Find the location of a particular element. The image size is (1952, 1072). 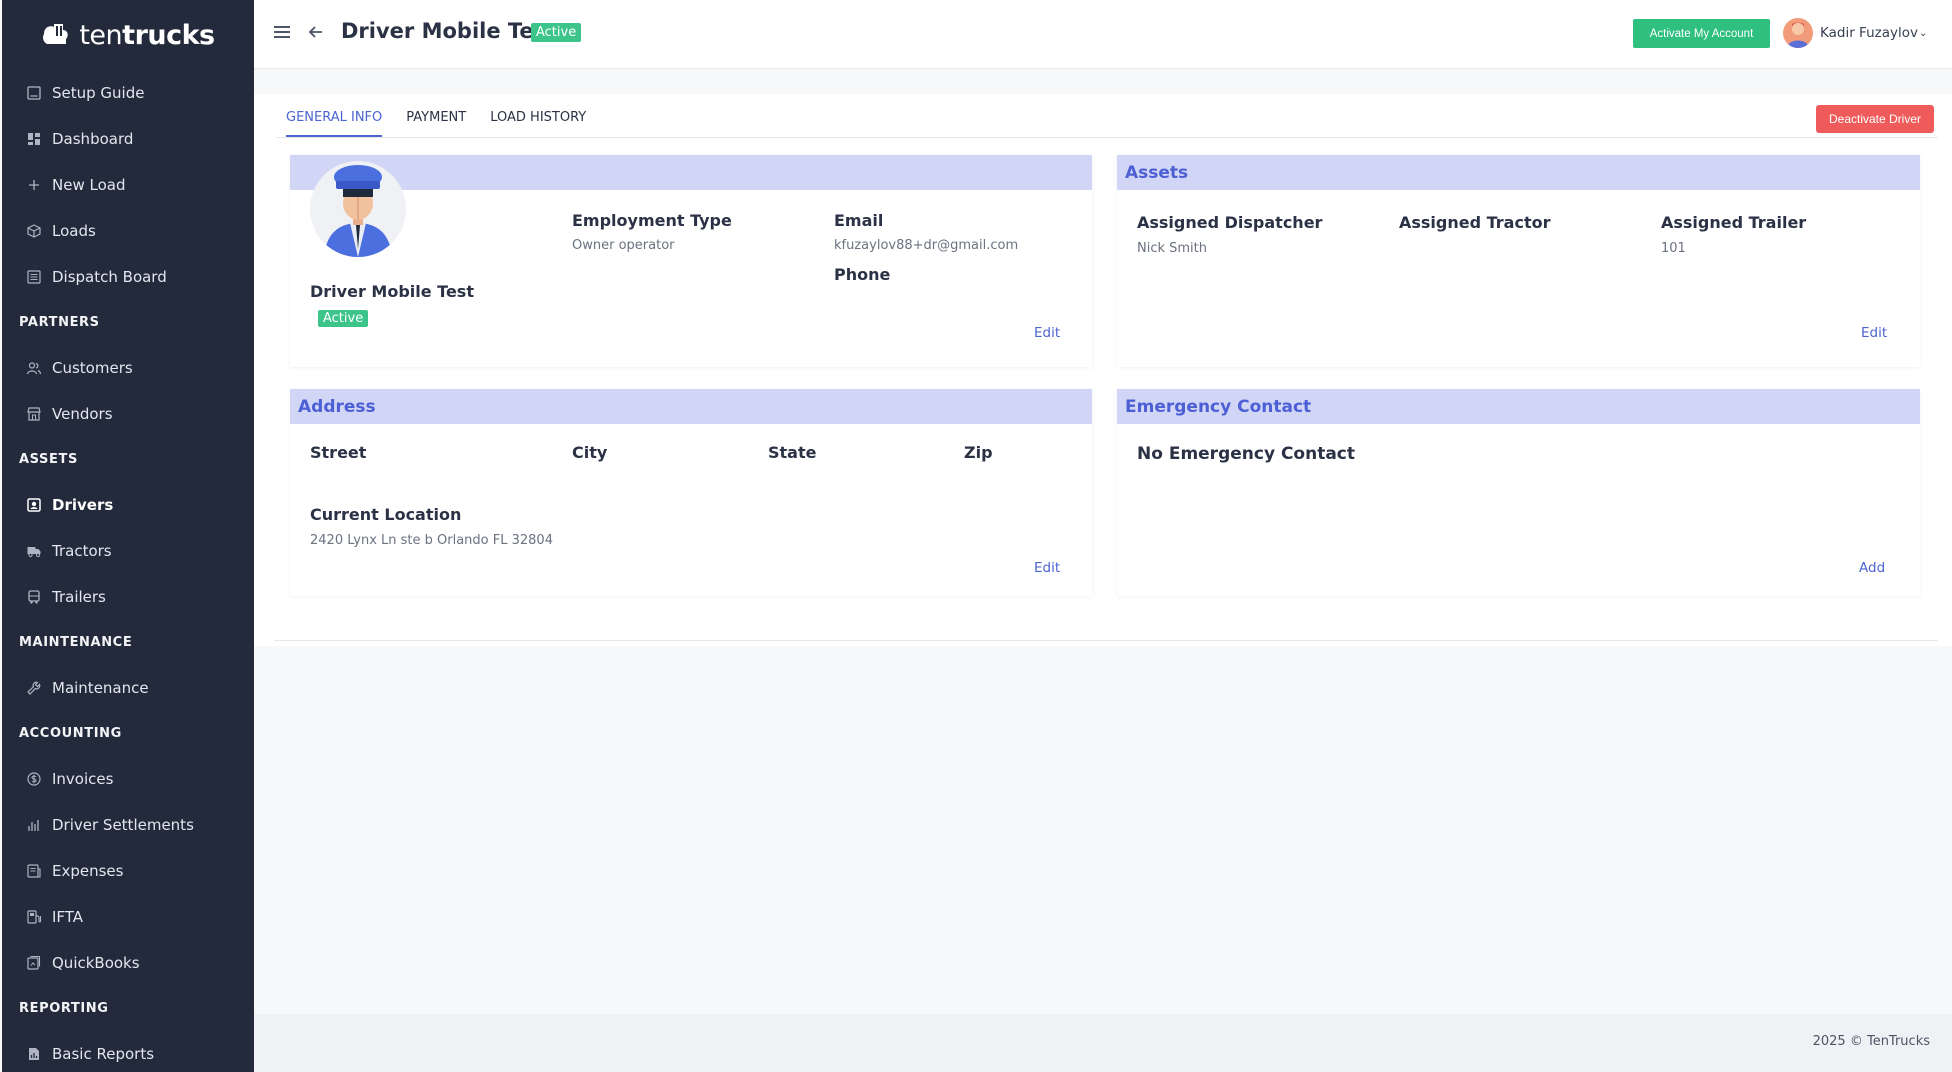

sidebar-item-label: Expenses is located at coordinates (88, 871).